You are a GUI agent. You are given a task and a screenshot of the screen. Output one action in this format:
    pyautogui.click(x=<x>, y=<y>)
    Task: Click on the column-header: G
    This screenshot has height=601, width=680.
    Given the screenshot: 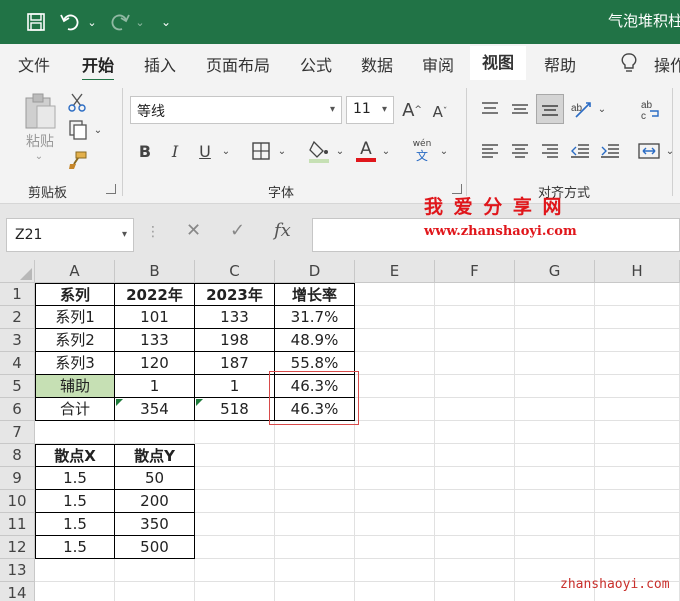 What is the action you would take?
    pyautogui.click(x=555, y=271)
    